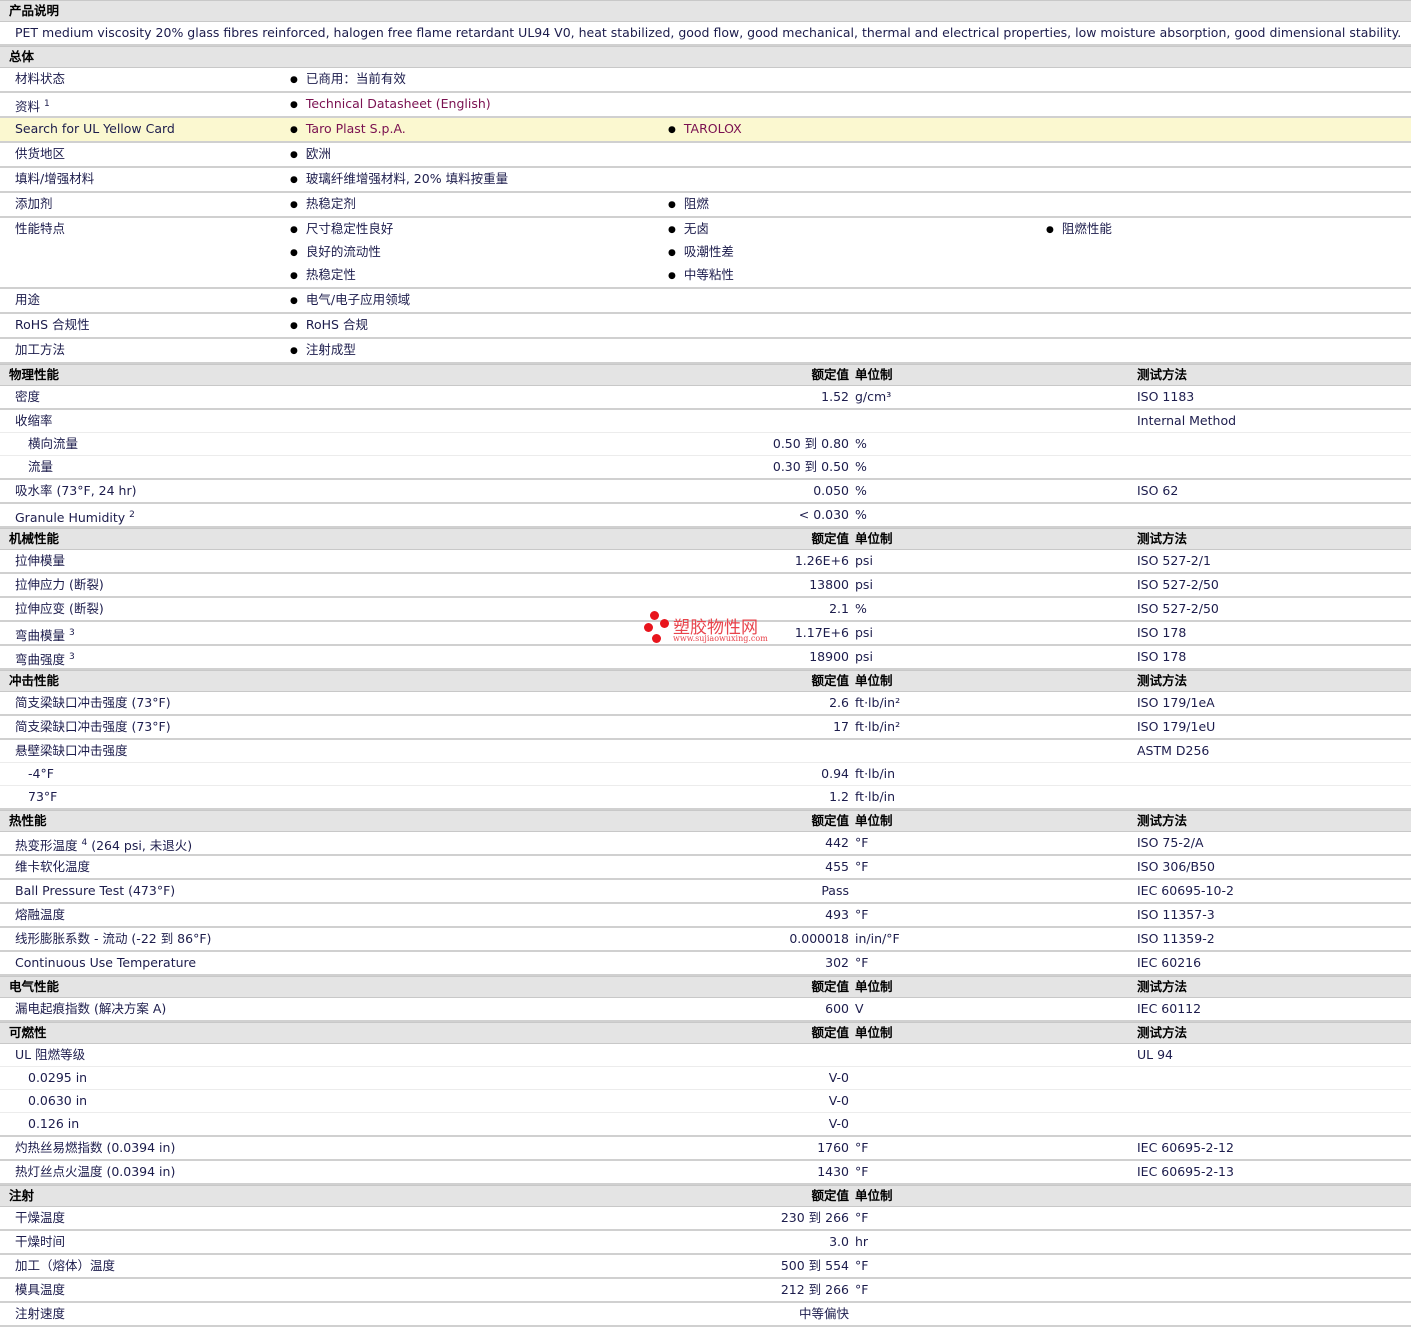 The image size is (1411, 1327). Describe the element at coordinates (705, 1173) in the screenshot. I see `property-row: 热灯丝点火温度 (0.0394 in) 1430 °F IEC 60695-2-13` at that location.